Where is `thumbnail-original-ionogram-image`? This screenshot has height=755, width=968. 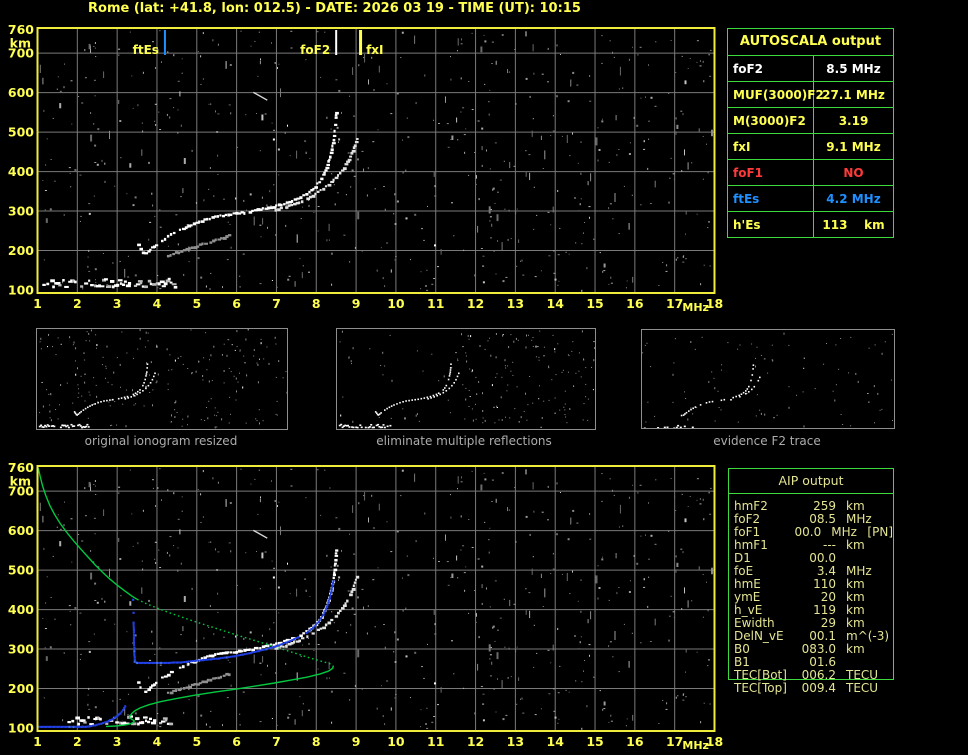
thumbnail-original-ionogram-image is located at coordinates (162, 379).